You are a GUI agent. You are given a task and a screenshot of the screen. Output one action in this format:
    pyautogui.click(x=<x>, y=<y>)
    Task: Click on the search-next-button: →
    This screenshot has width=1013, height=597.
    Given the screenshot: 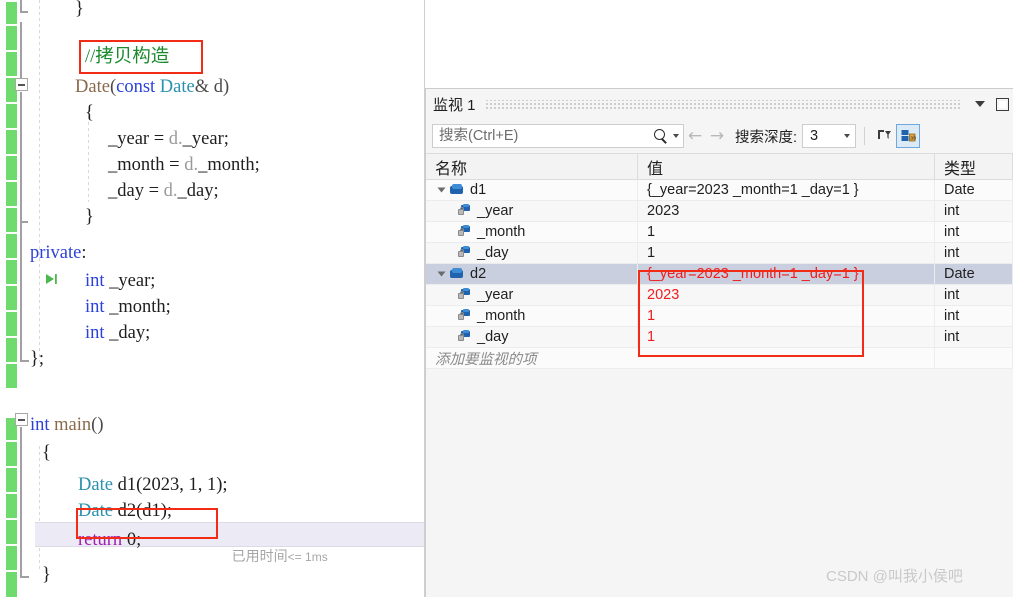 What is the action you would take?
    pyautogui.click(x=717, y=136)
    